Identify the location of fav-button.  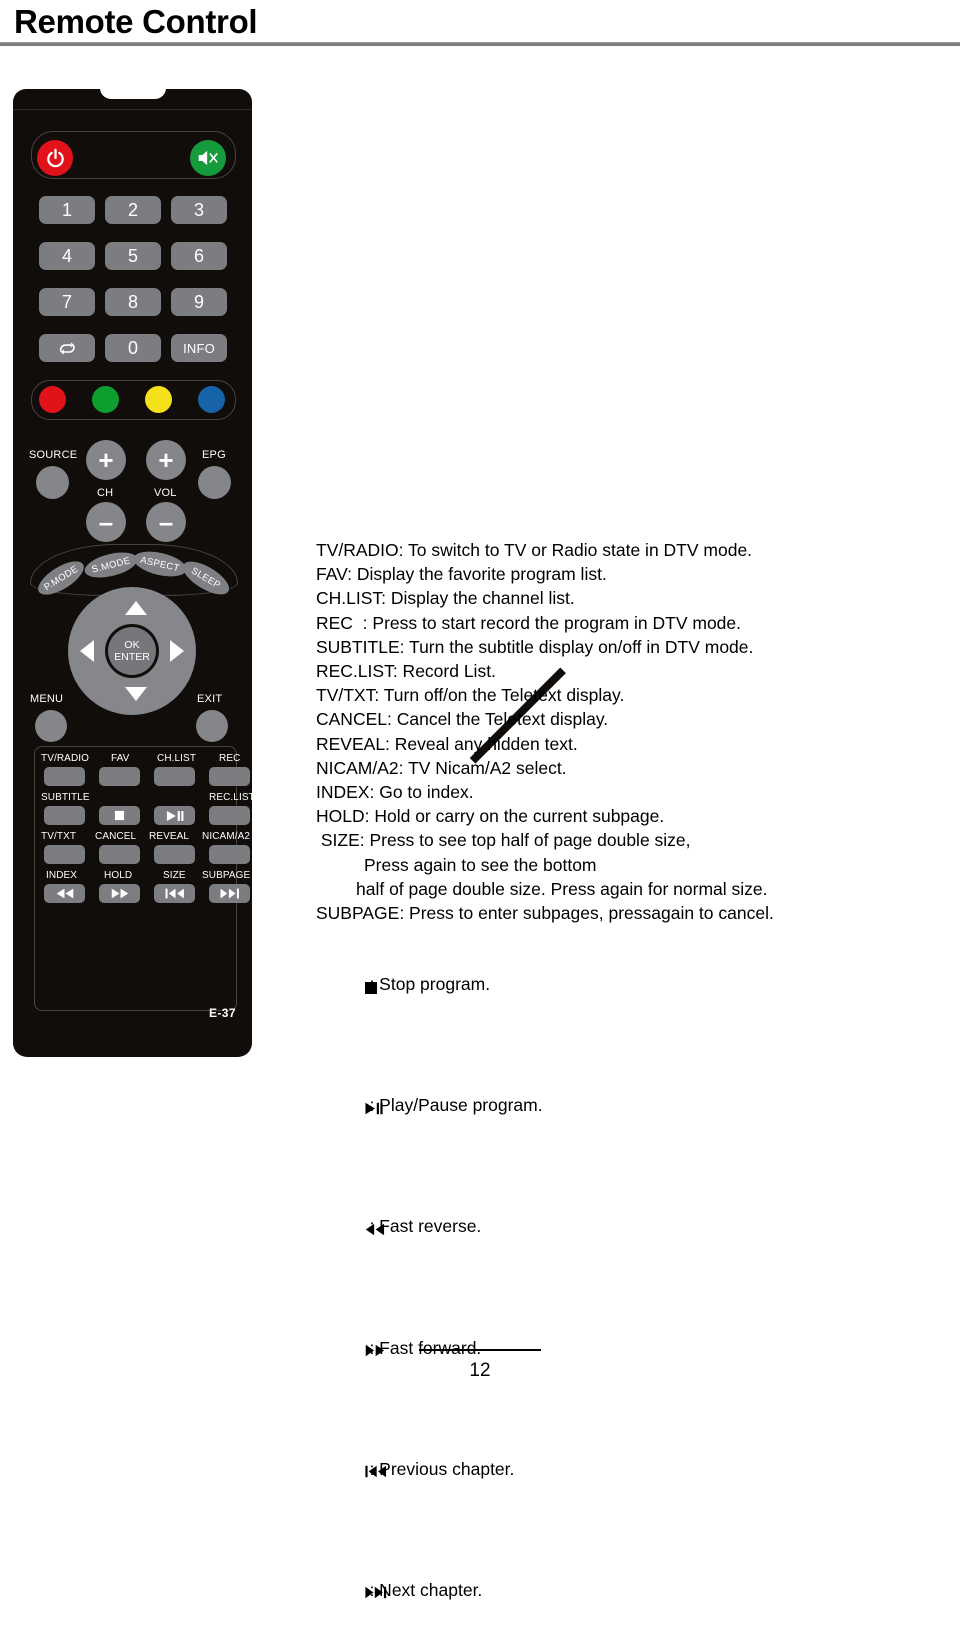
(119, 776).